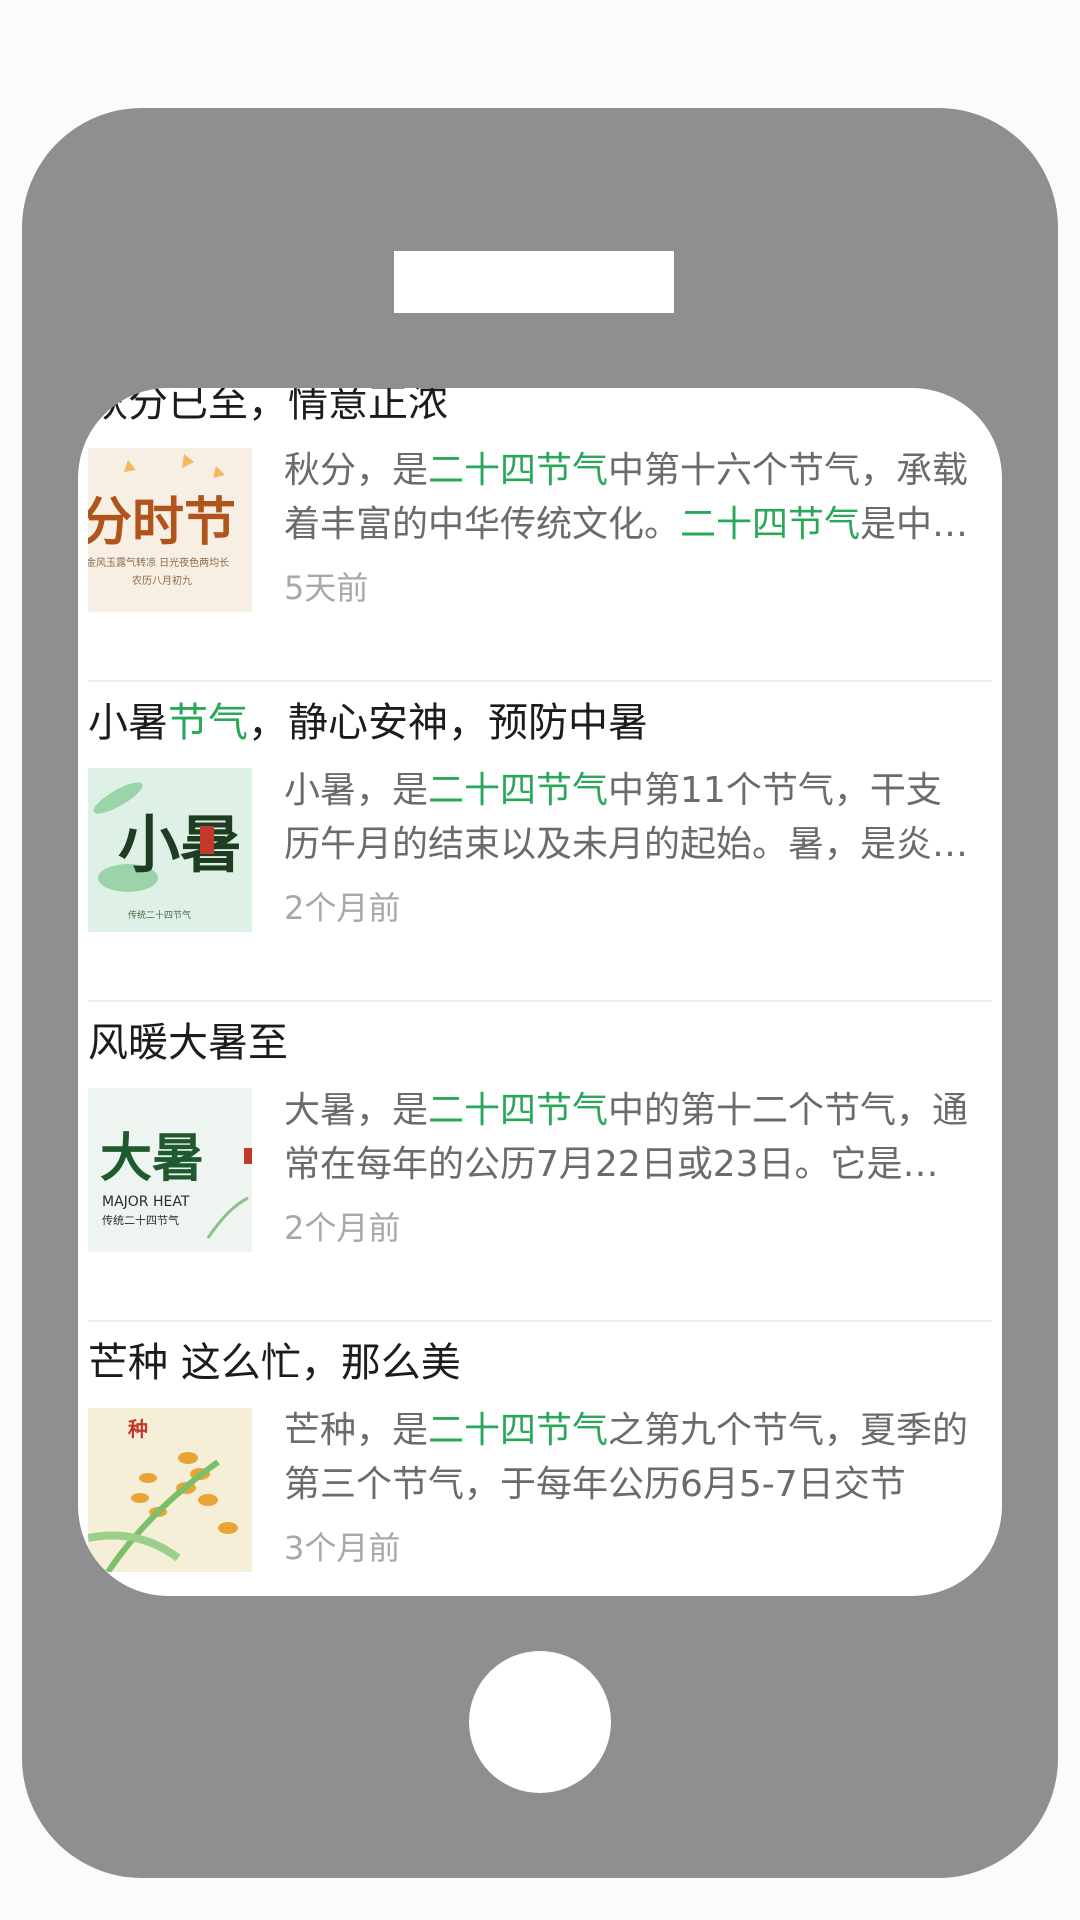  What do you see at coordinates (128, 723) in the screenshot?
I see `title-segment: 小暑` at bounding box center [128, 723].